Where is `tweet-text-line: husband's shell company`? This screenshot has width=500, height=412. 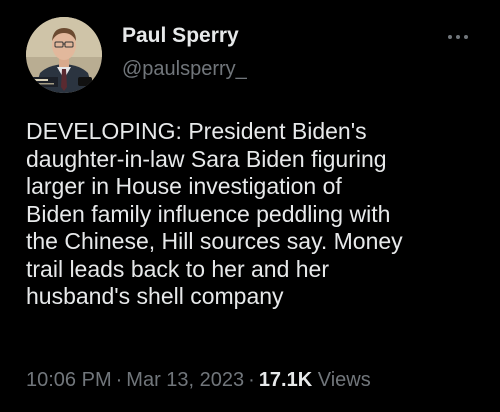 tweet-text-line: husband's shell company is located at coordinates (155, 296).